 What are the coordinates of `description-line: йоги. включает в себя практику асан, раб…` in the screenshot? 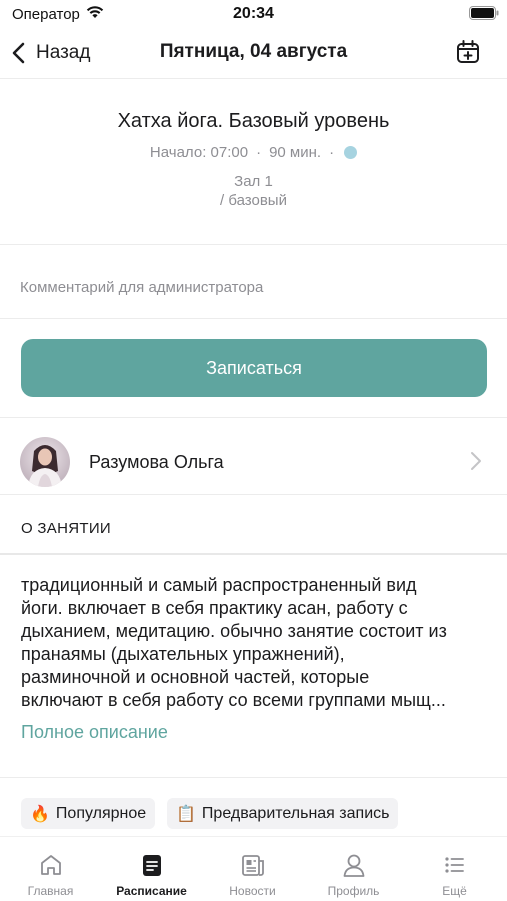 It's located at (214, 608).